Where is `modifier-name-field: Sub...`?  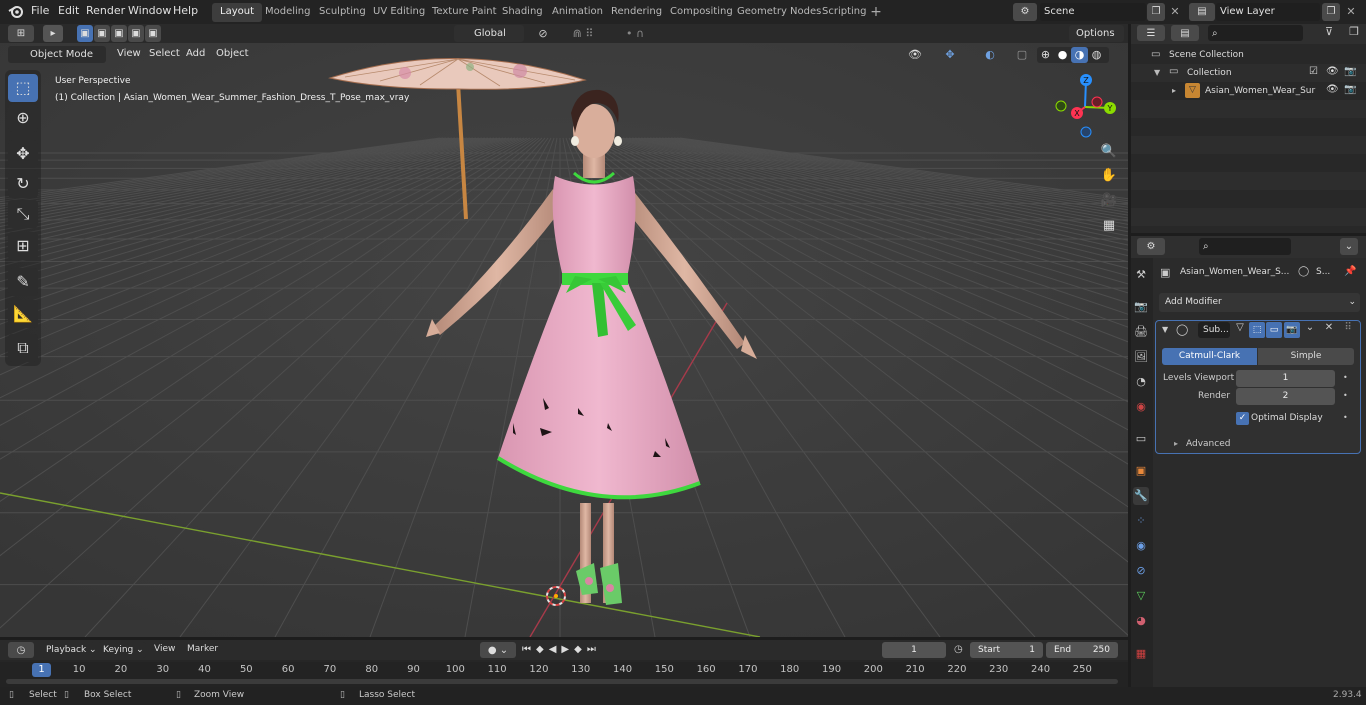
modifier-name-field: Sub... is located at coordinates (1214, 330).